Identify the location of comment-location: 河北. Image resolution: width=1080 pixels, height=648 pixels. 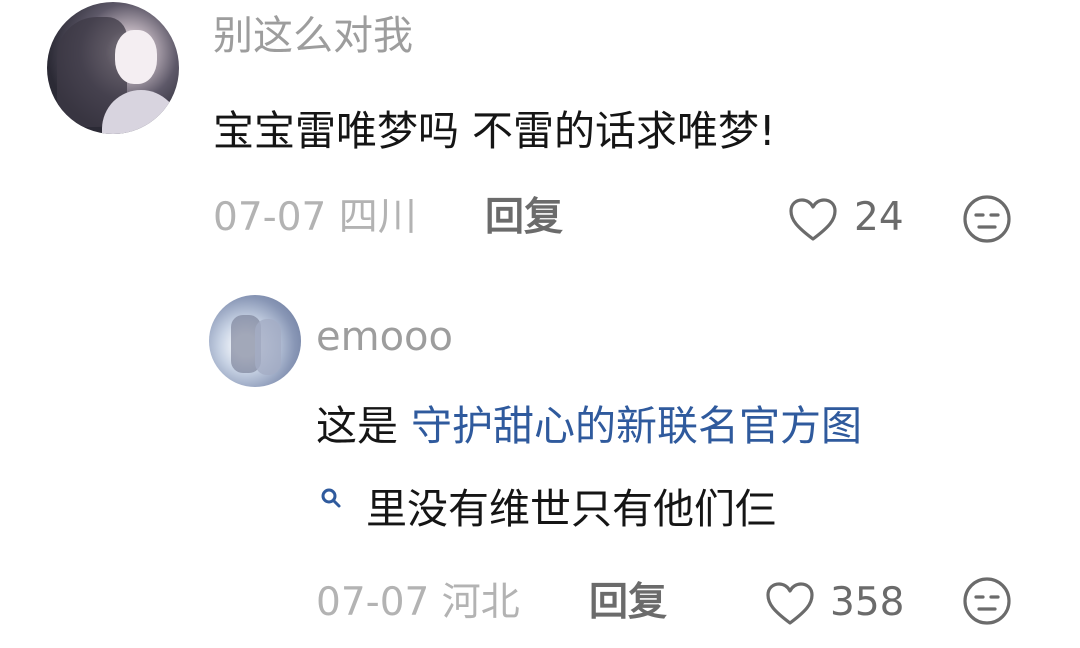
(480, 602).